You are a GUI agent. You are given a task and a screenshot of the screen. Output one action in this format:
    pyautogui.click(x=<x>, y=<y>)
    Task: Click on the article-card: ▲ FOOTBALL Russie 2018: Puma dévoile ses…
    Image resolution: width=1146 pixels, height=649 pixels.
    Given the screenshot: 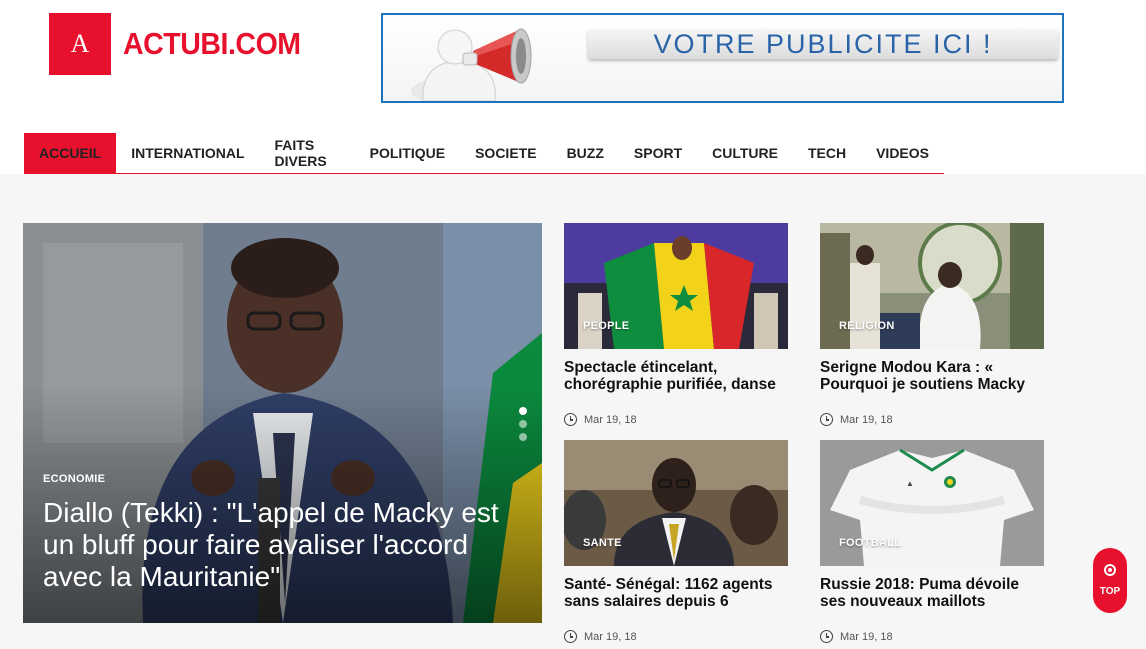 What is the action you would take?
    pyautogui.click(x=932, y=541)
    